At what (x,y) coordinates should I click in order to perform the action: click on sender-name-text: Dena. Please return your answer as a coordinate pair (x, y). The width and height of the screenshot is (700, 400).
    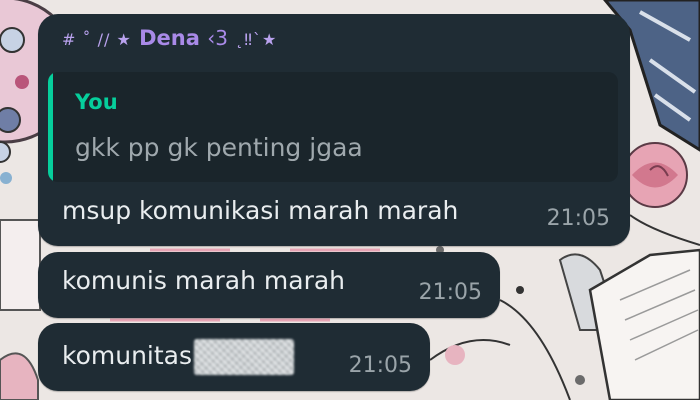
    Looking at the image, I should click on (169, 38).